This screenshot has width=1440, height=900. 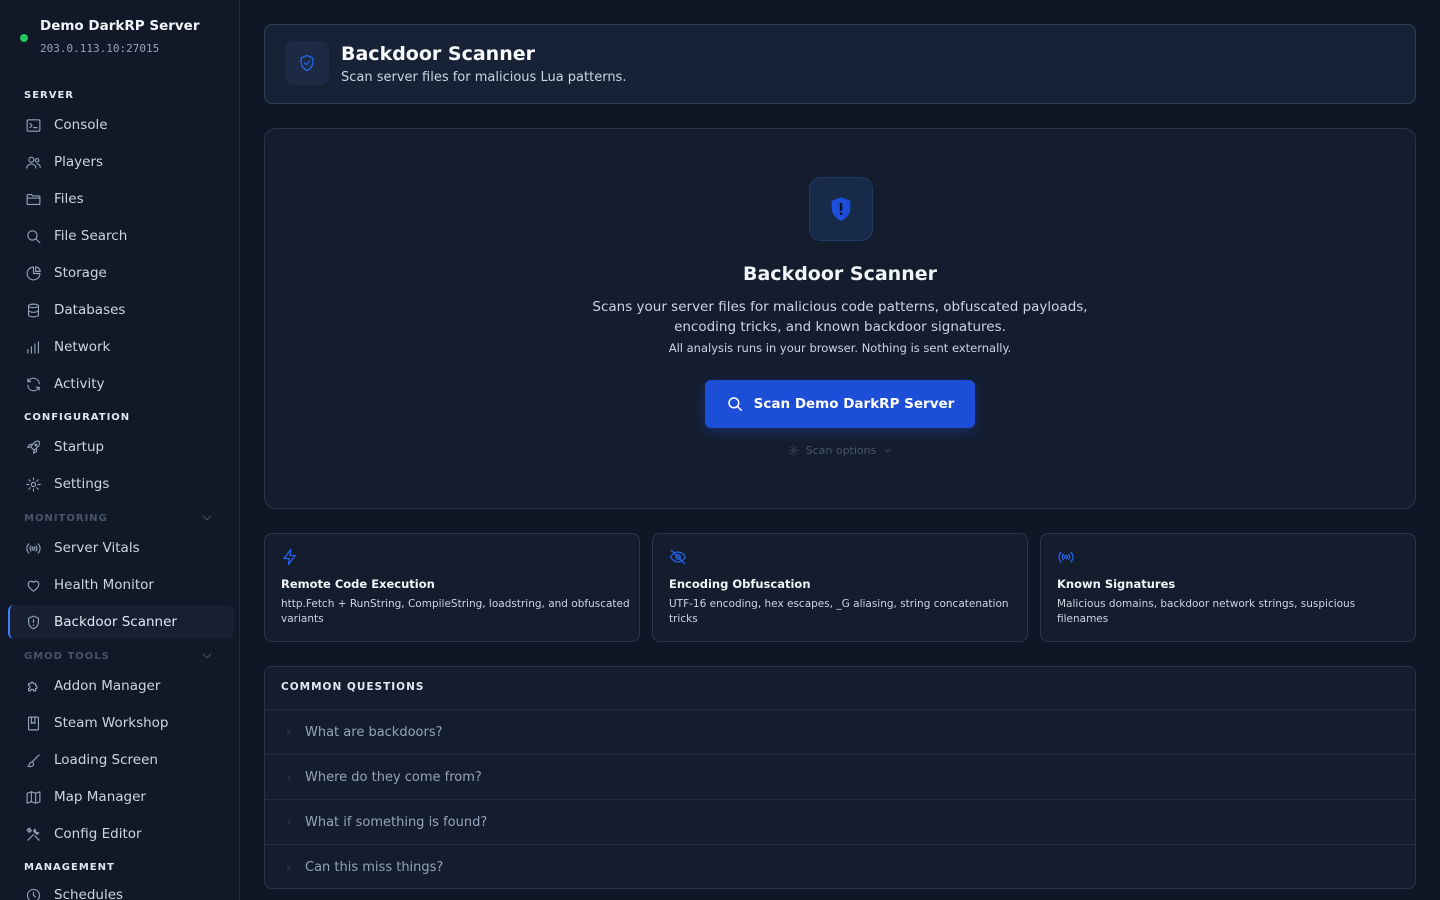 I want to click on sidebar-item-addon-manager: Addon Manager, so click(x=119, y=686).